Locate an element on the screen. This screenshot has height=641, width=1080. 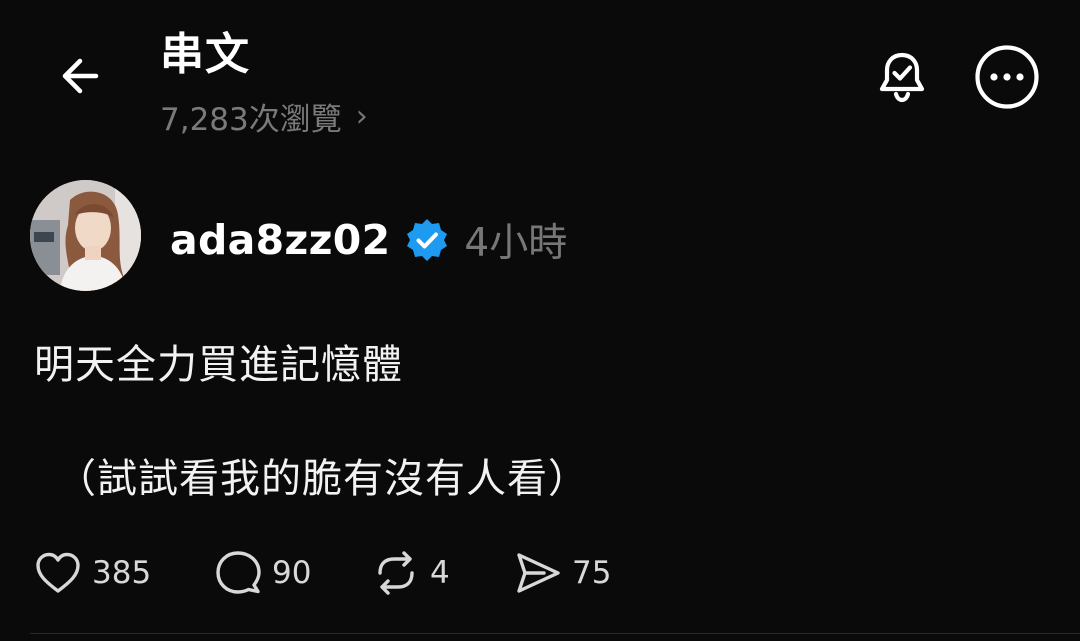
avatar is located at coordinates (85, 235).